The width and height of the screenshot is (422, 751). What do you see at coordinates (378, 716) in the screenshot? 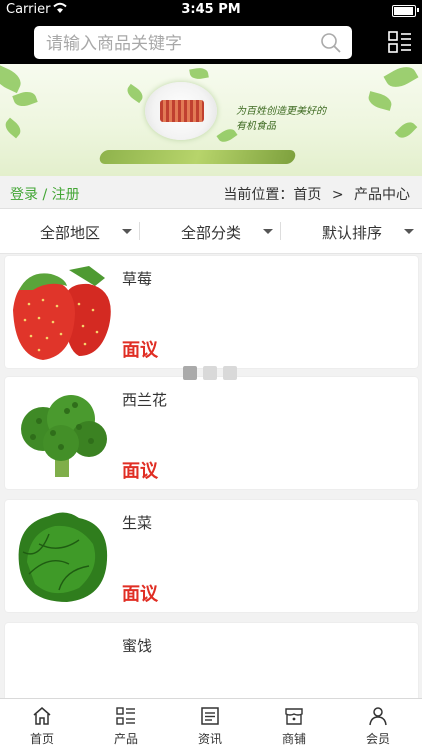
I see `member-icon` at bounding box center [378, 716].